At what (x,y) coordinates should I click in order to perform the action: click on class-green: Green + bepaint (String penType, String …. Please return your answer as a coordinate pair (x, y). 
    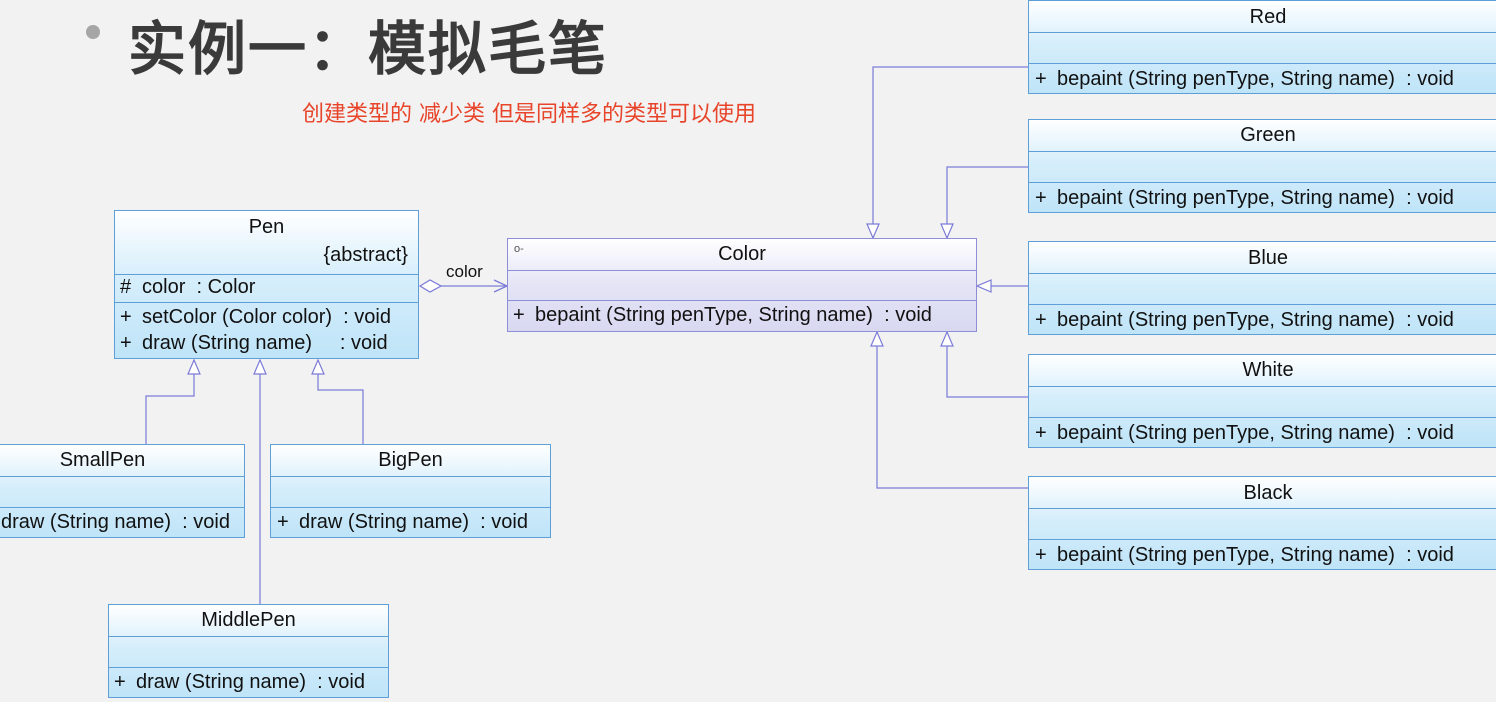
    Looking at the image, I should click on (1262, 166).